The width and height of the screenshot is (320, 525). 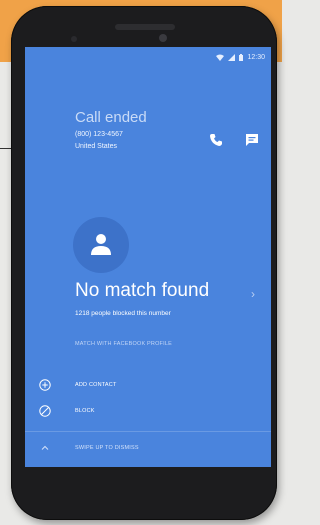 I want to click on caller-number: (800) 123-4567, so click(x=99, y=134).